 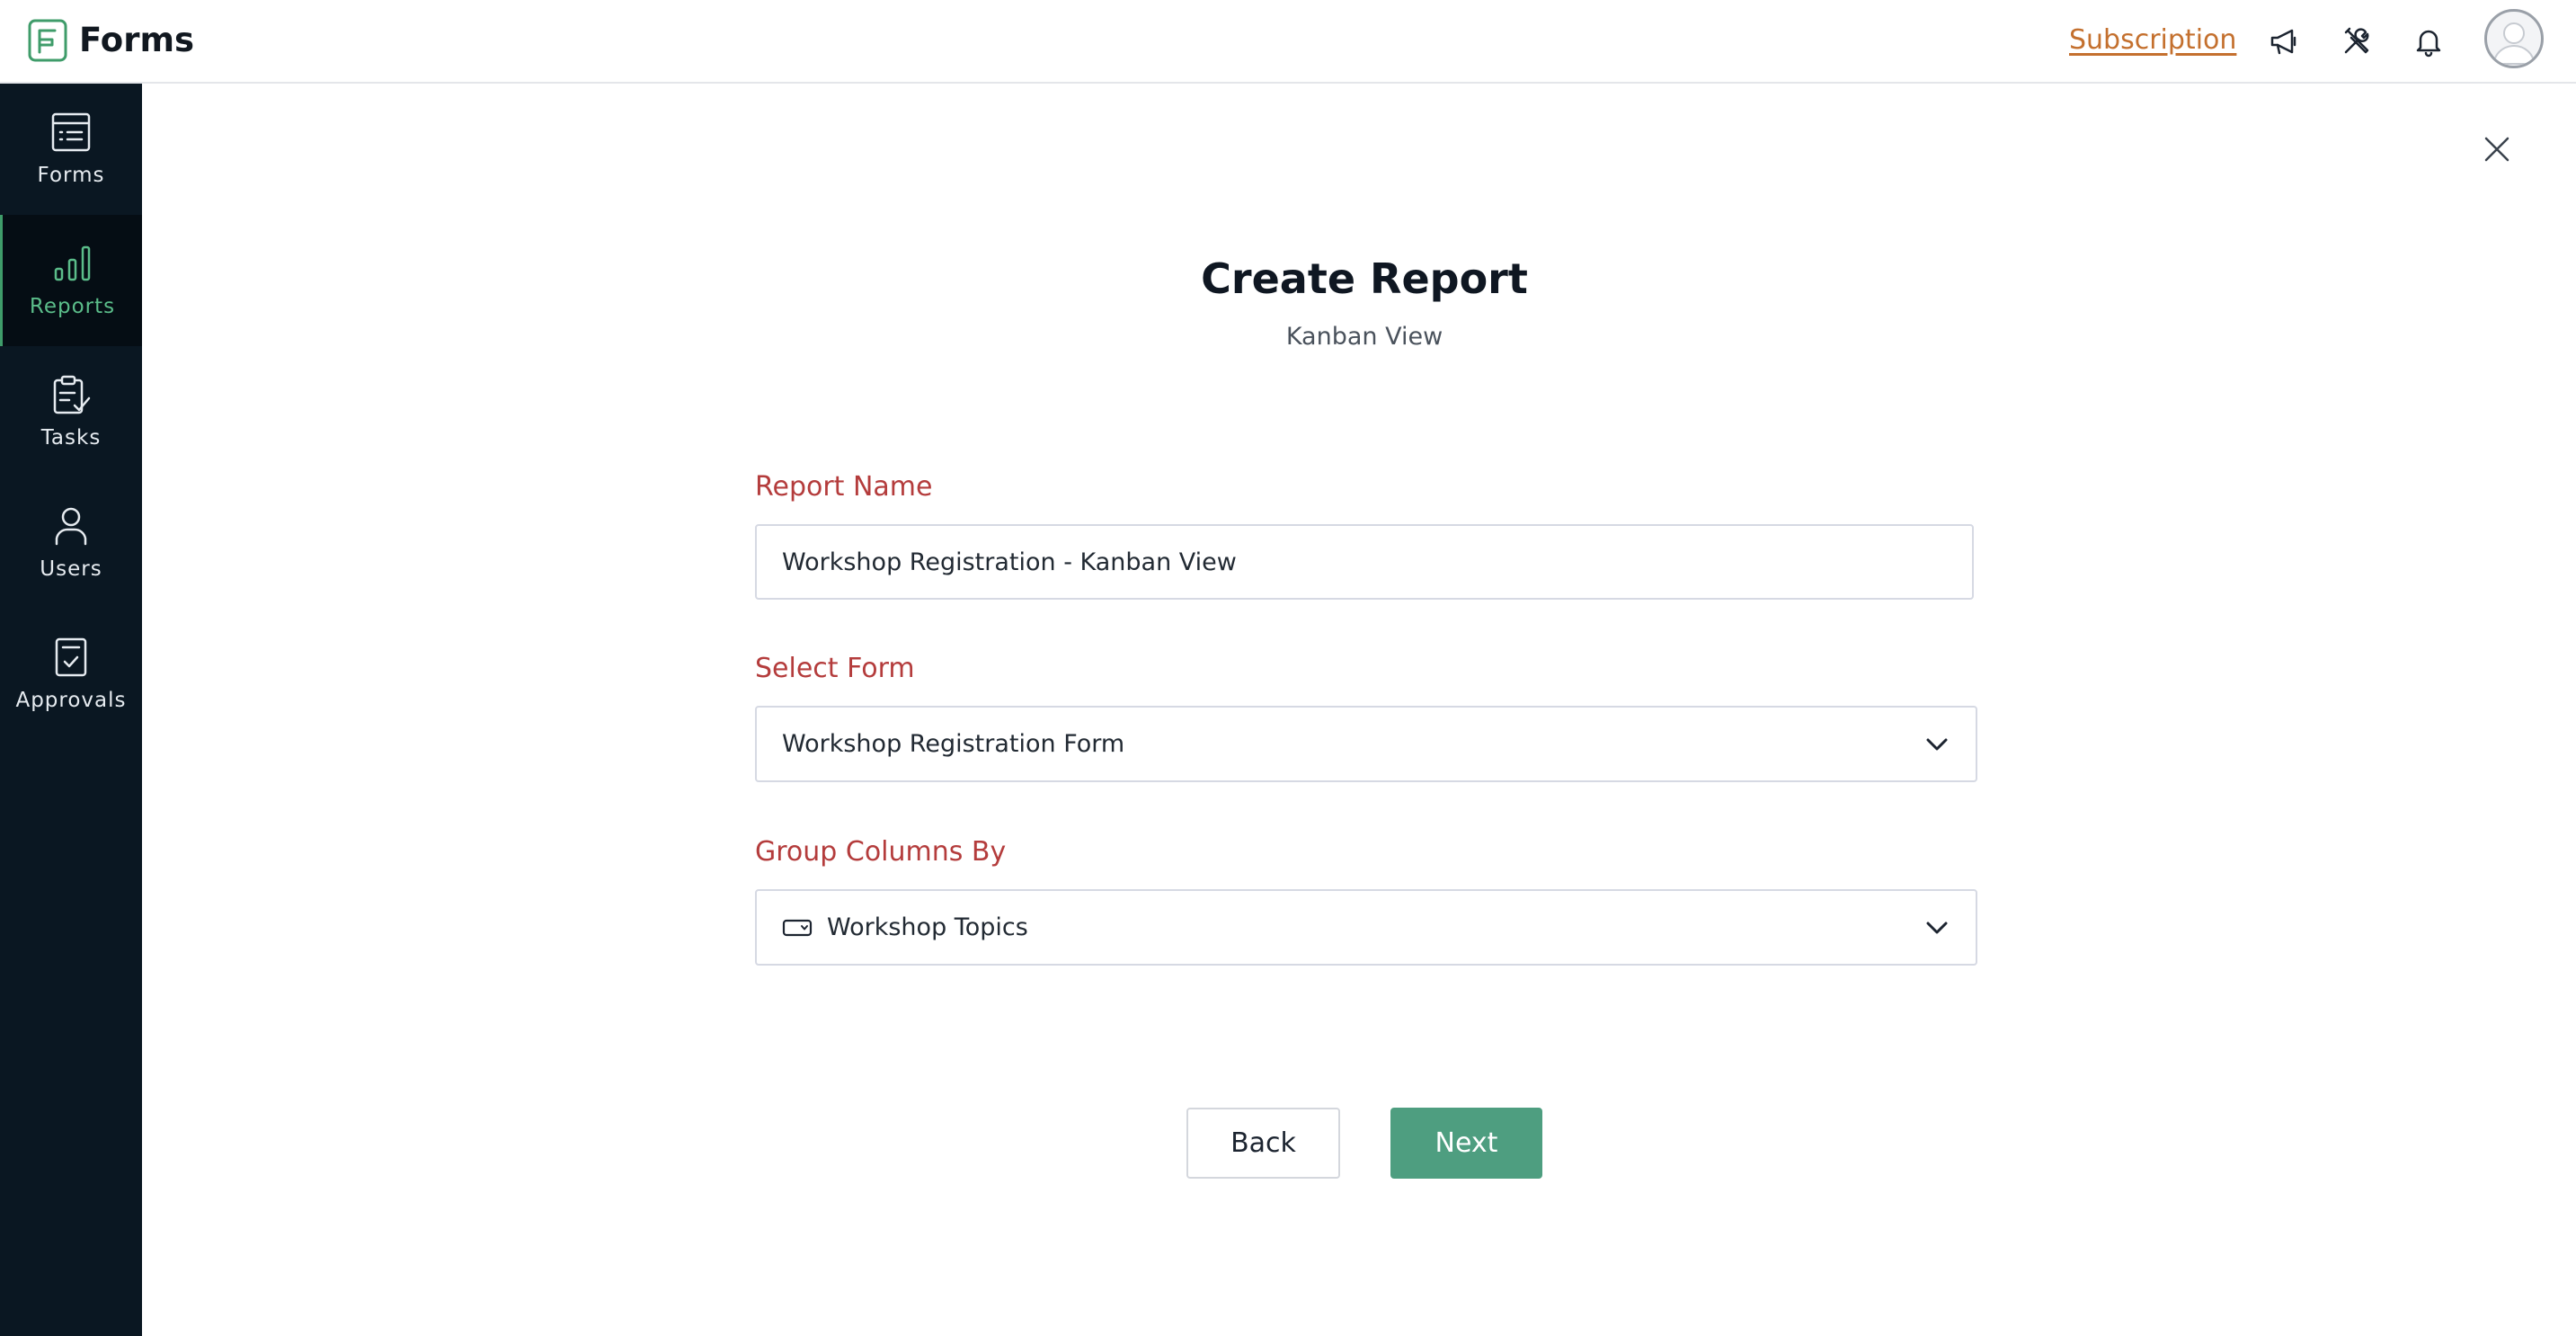 I want to click on page-title: Create Report, so click(x=1364, y=278).